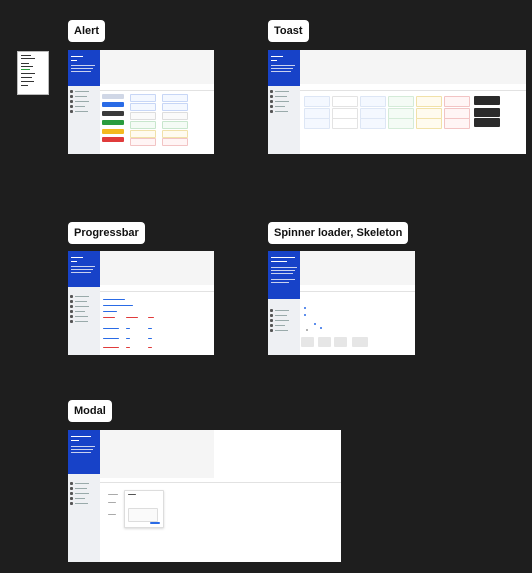 The width and height of the screenshot is (532, 573). I want to click on frame-toast, so click(397, 102).